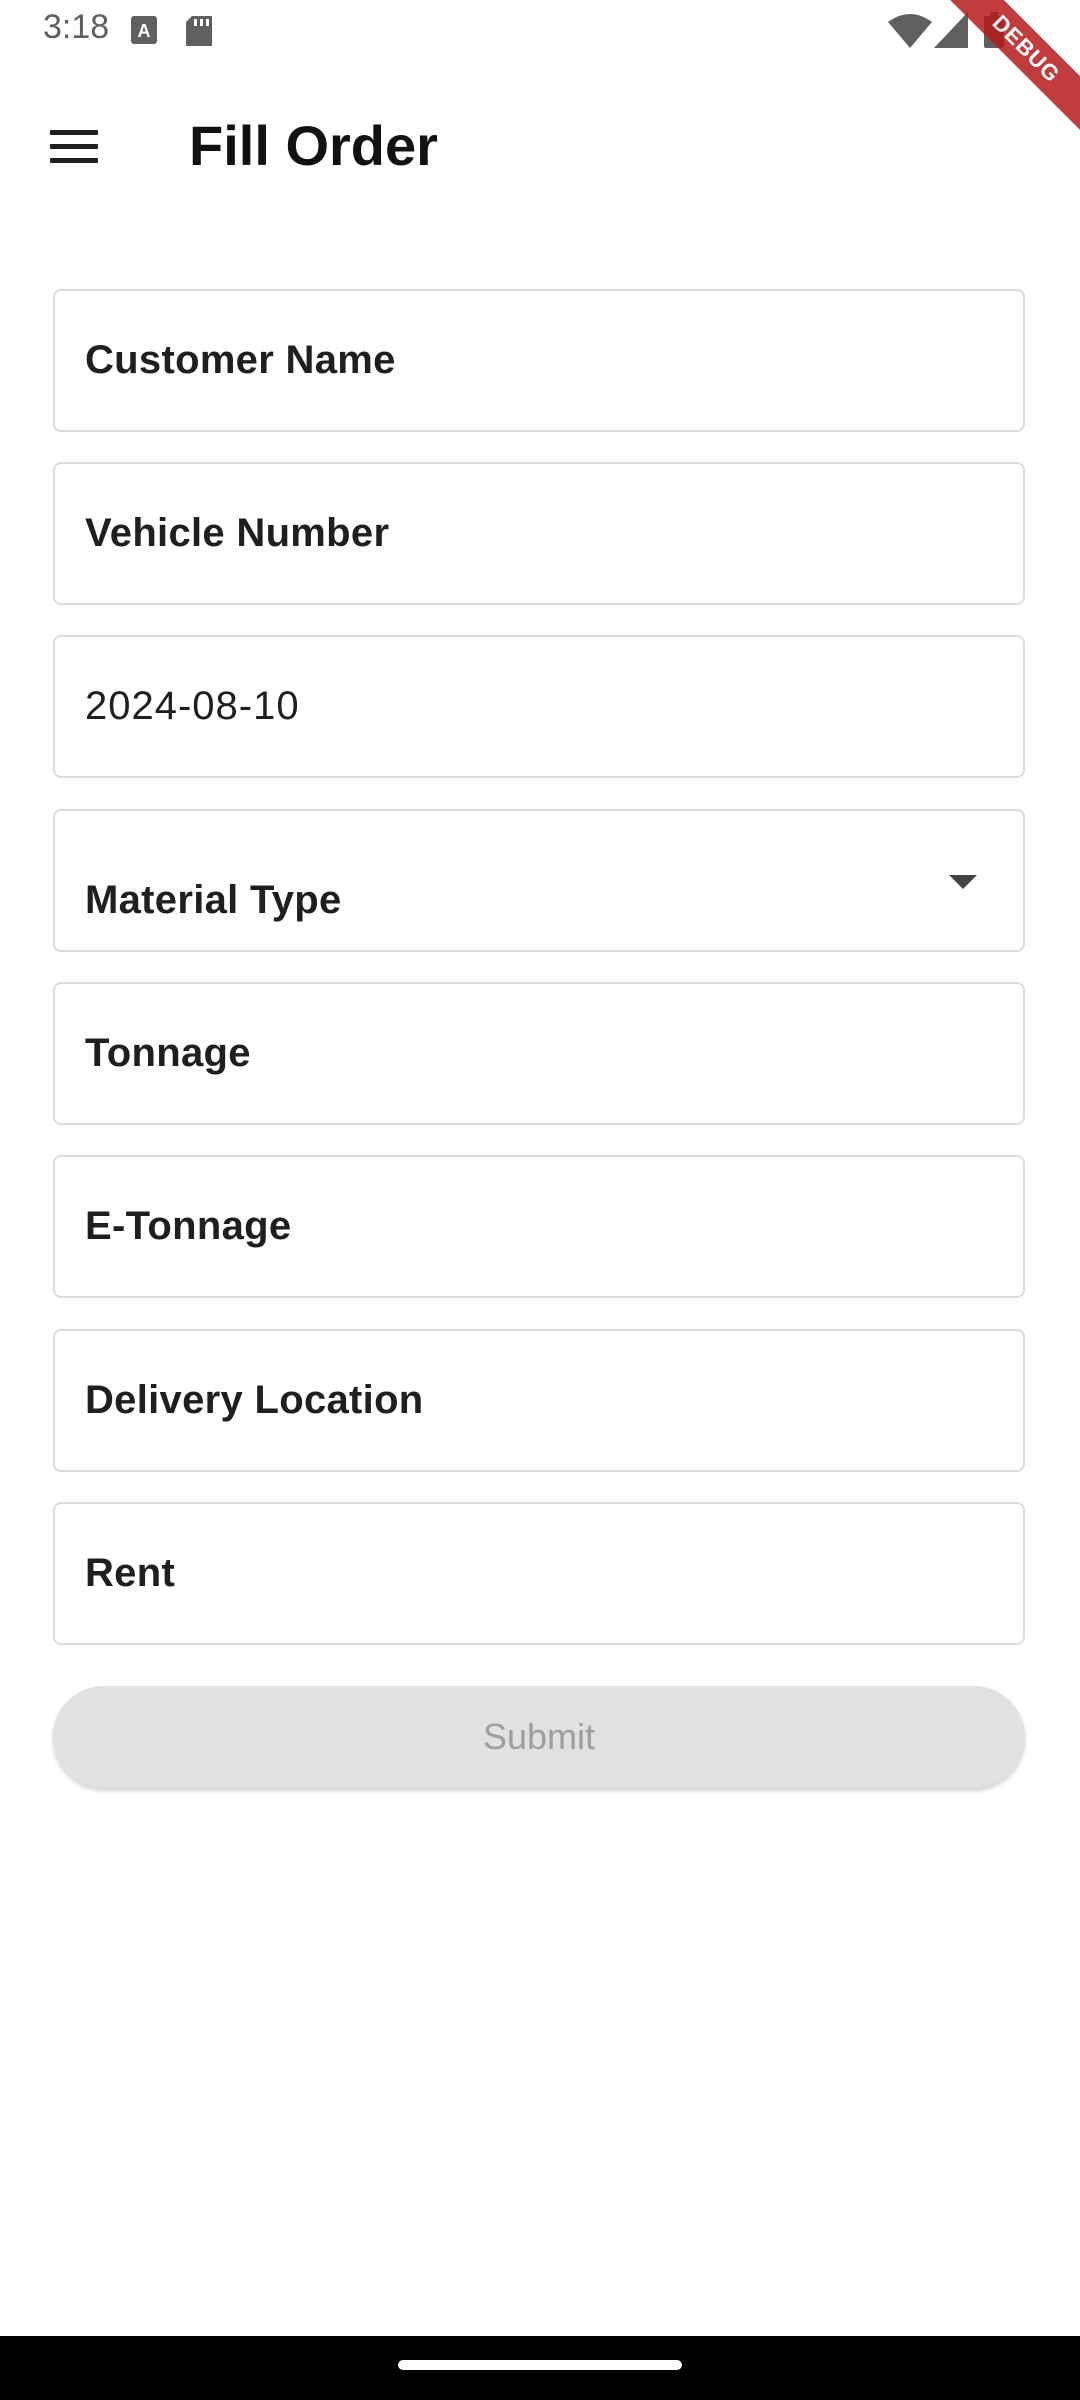 This screenshot has width=1080, height=2400. What do you see at coordinates (539, 880) in the screenshot?
I see `material-type-dropdown: Material Type` at bounding box center [539, 880].